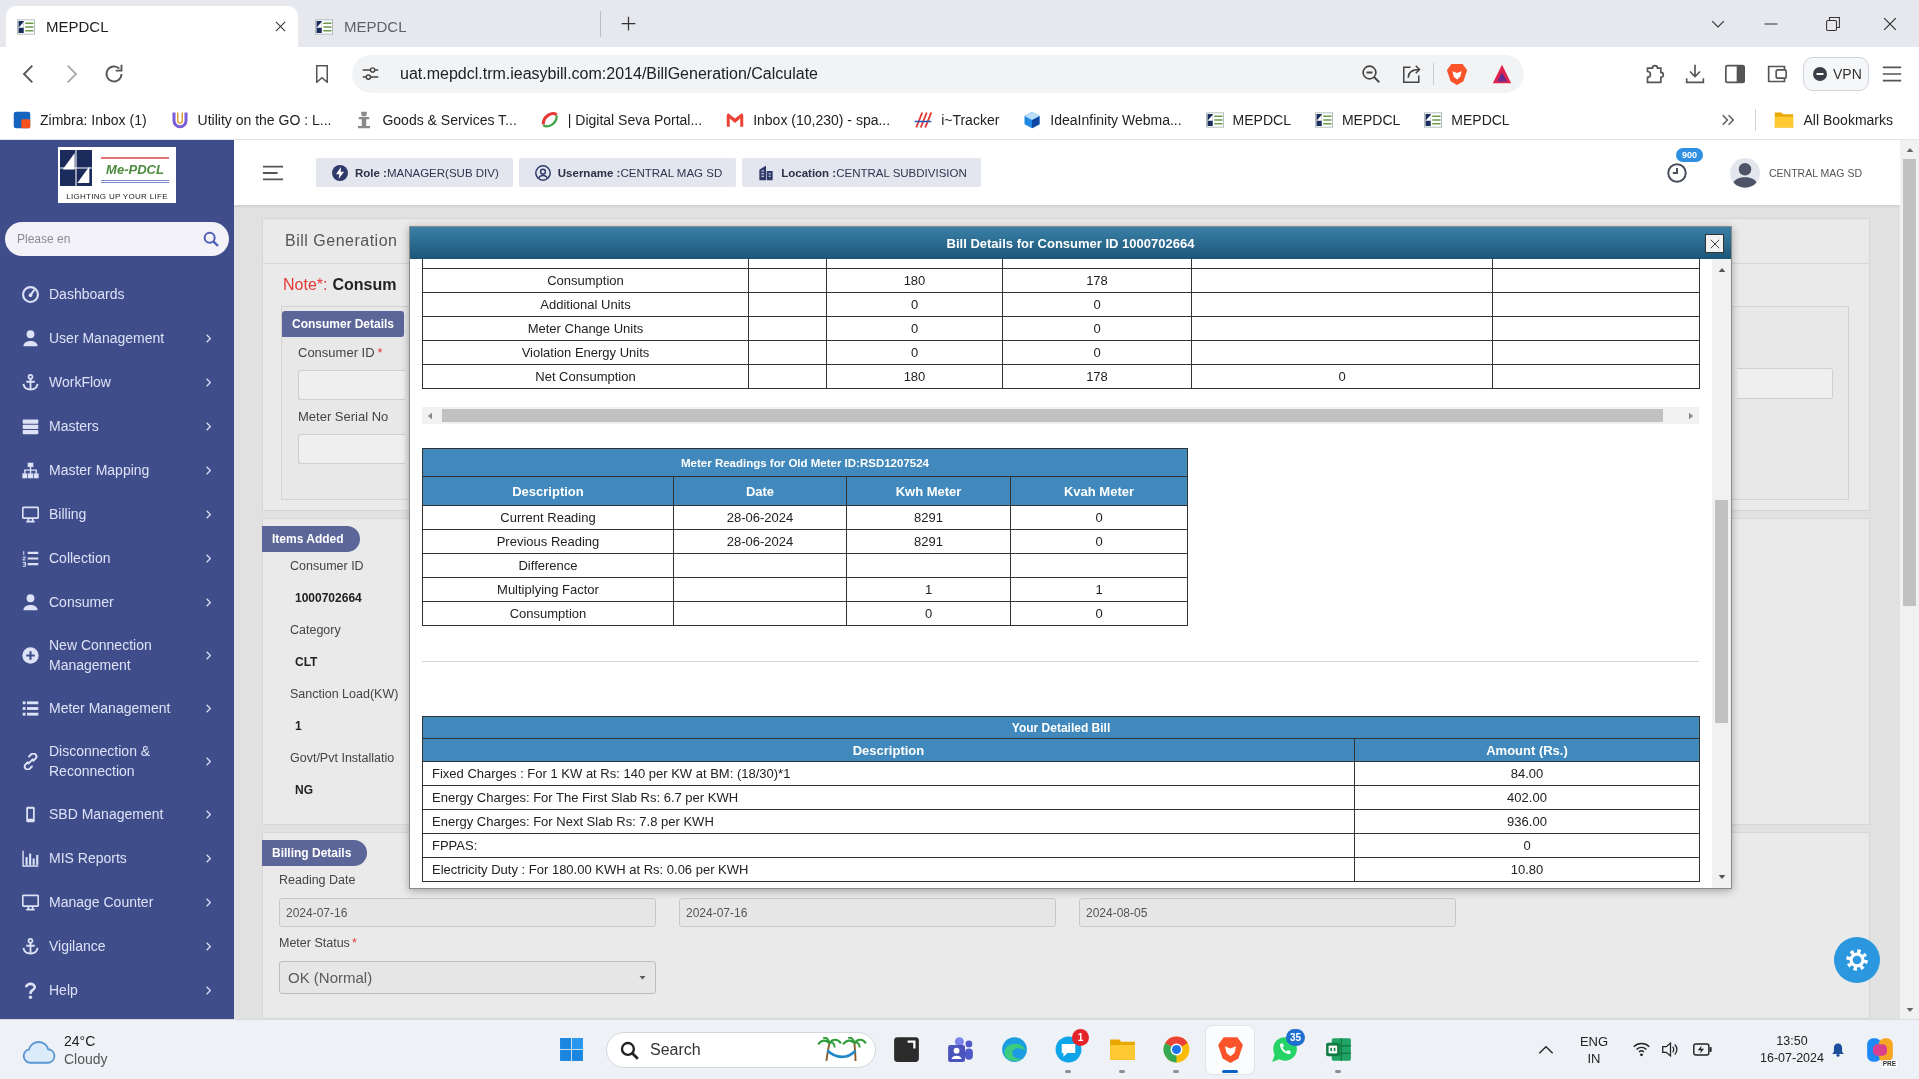 This screenshot has width=1919, height=1079. What do you see at coordinates (1457, 73) in the screenshot?
I see `shield-icon` at bounding box center [1457, 73].